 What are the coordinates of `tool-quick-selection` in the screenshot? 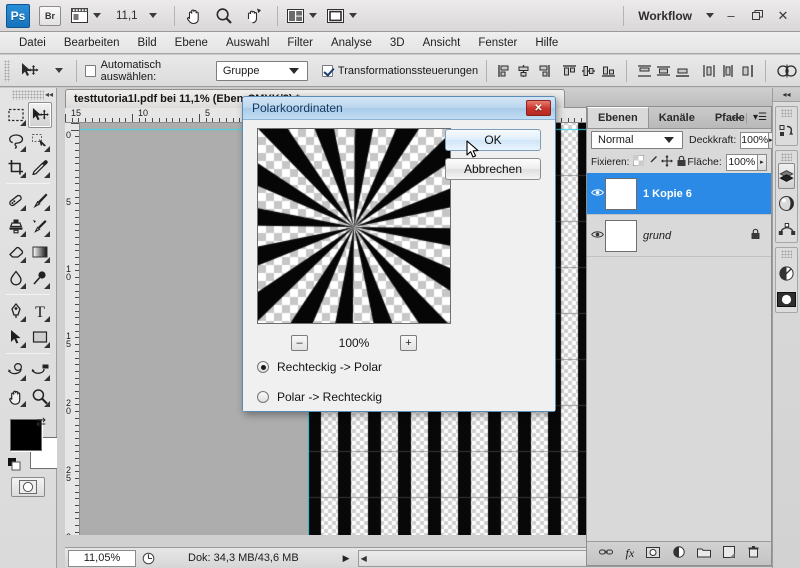 It's located at (40, 141).